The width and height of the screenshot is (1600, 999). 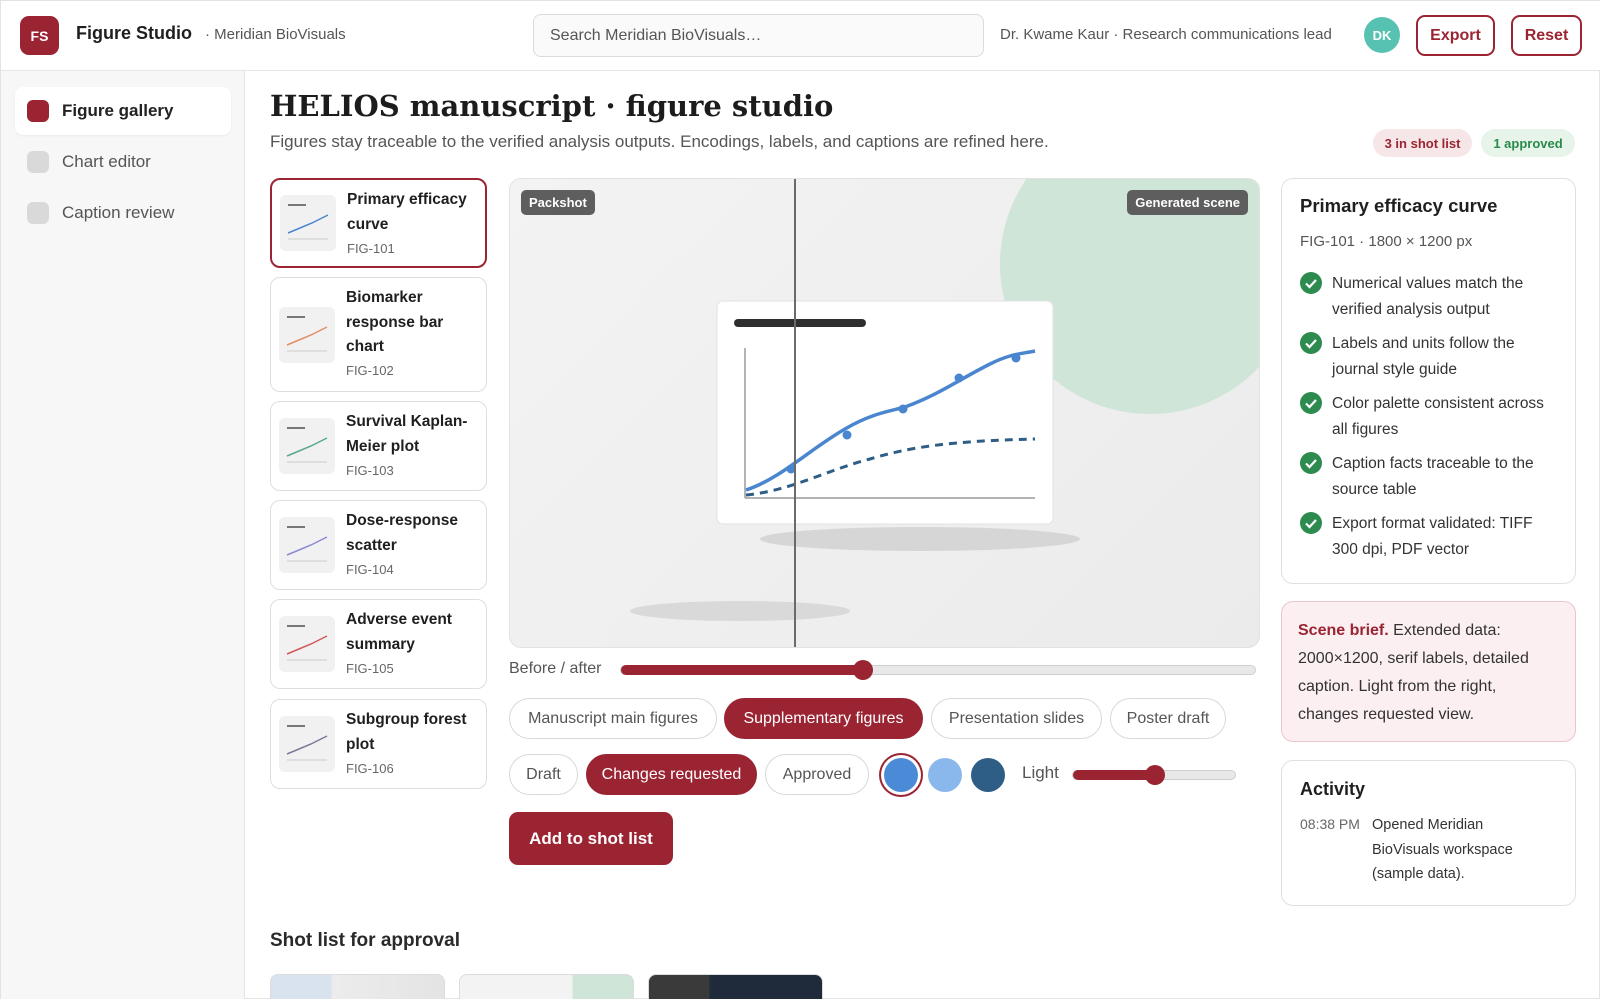 I want to click on figure-card: Subgroup forest plot FIG-106, so click(x=378, y=744).